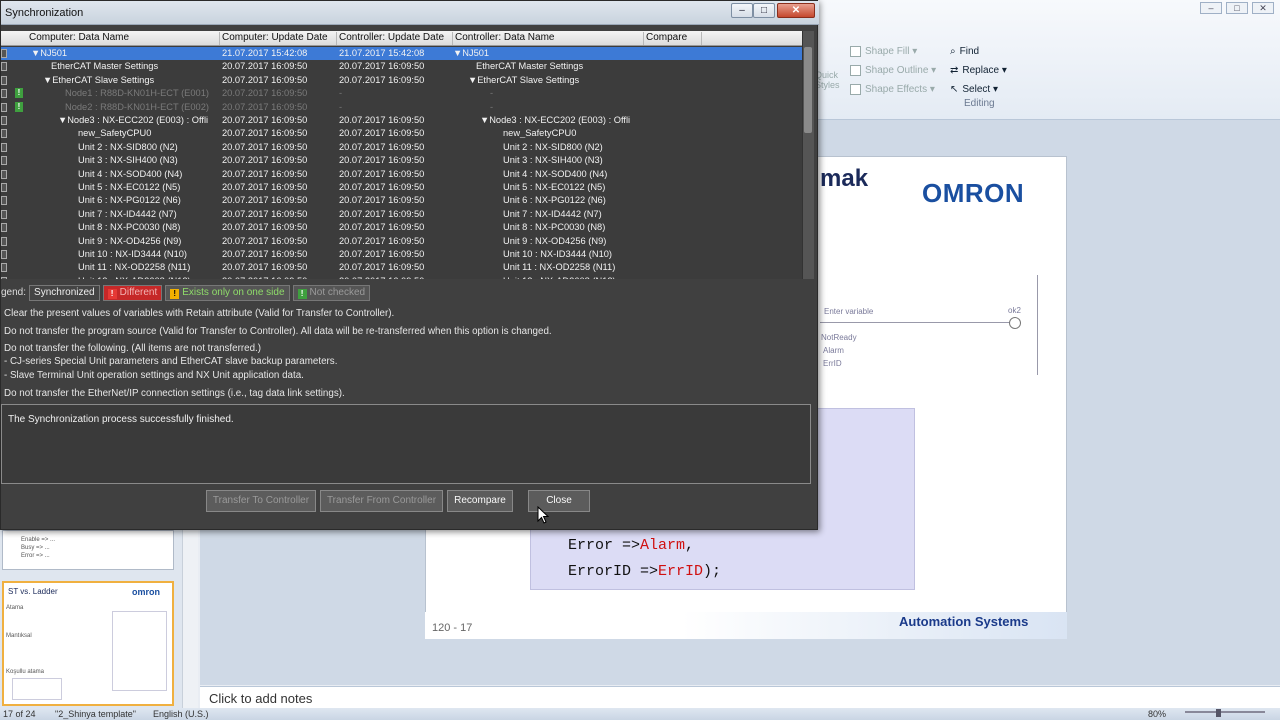 Image resolution: width=1280 pixels, height=720 pixels. Describe the element at coordinates (543, 515) in the screenshot. I see `mouse-cursor-icon` at that location.